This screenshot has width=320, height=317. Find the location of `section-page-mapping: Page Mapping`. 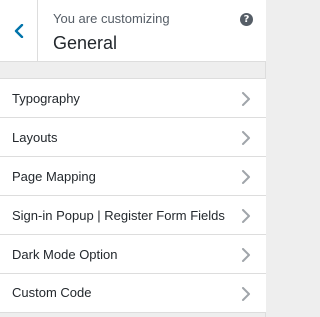

section-page-mapping: Page Mapping is located at coordinates (133, 176).